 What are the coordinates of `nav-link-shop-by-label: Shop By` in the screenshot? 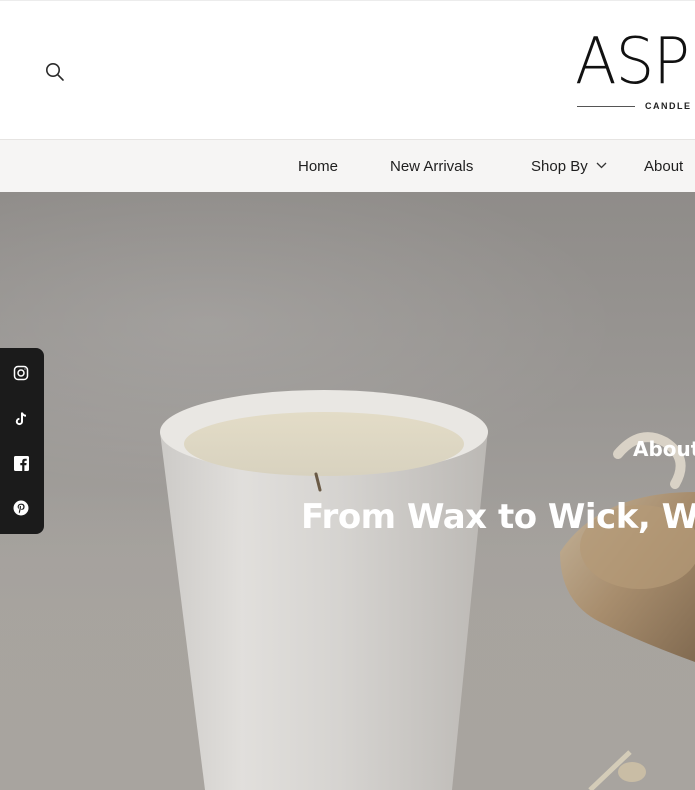 It's located at (559, 166).